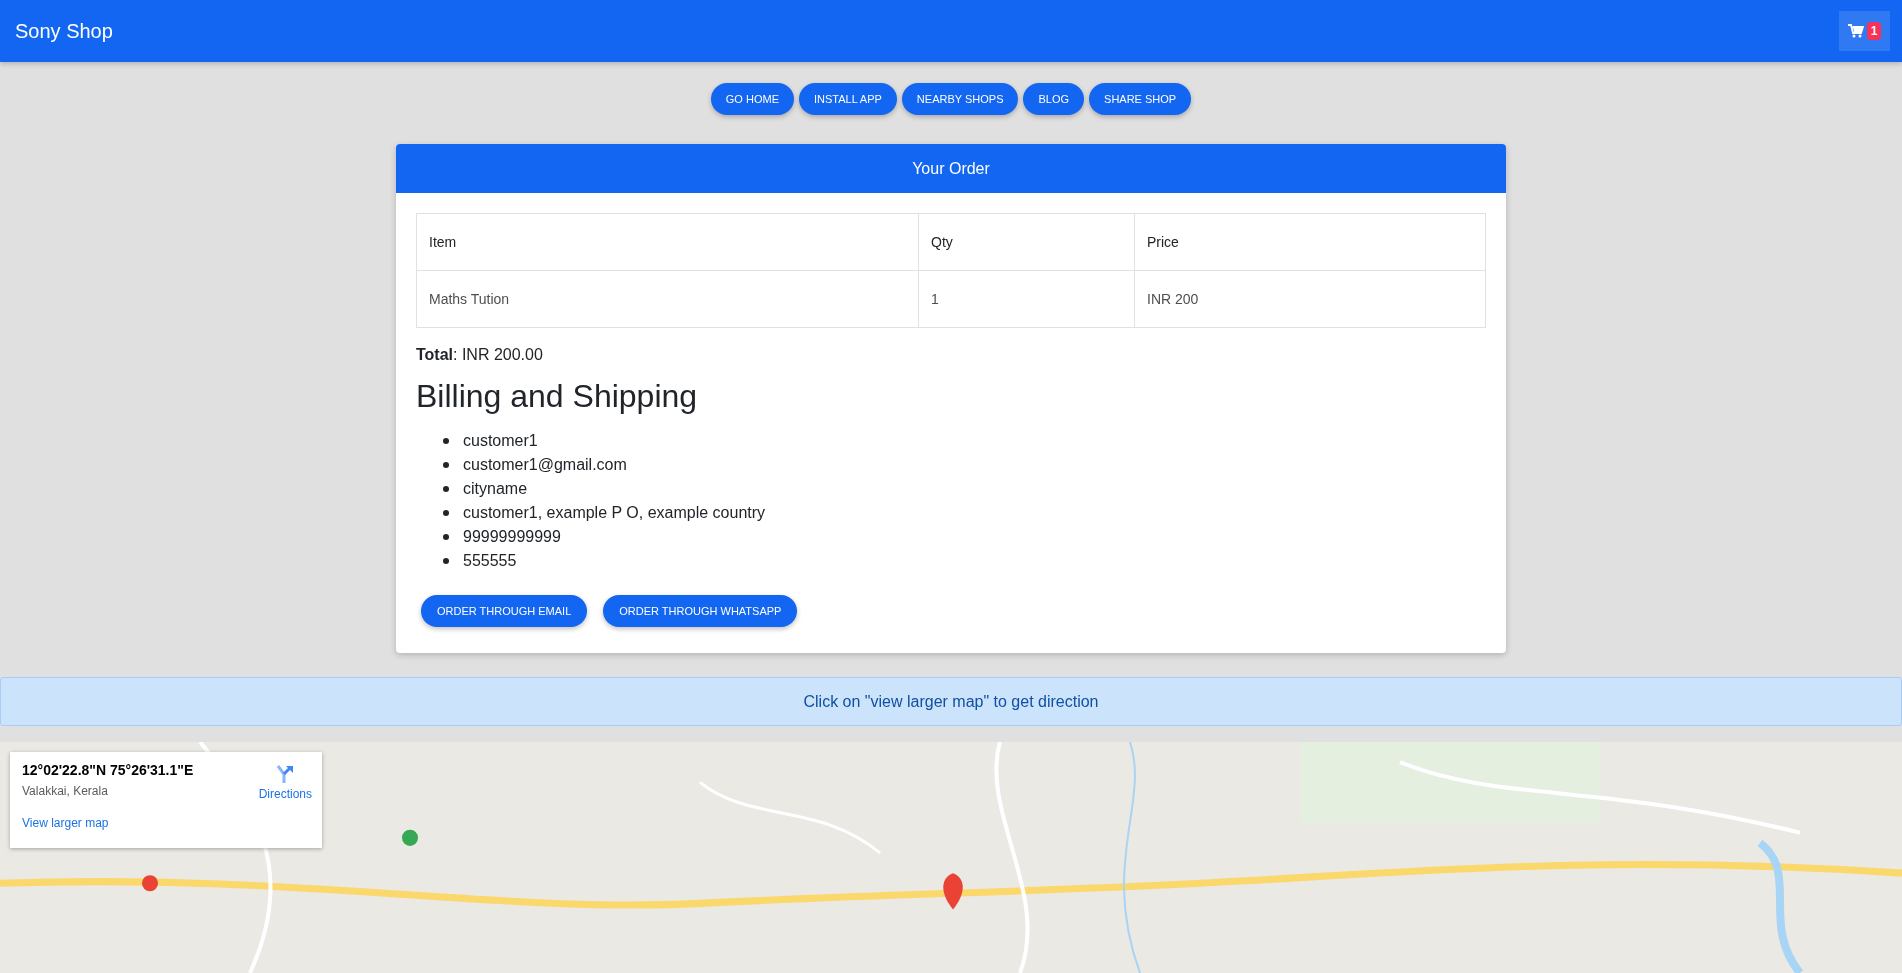  What do you see at coordinates (1140, 99) in the screenshot?
I see `nav-button: SHARE SHOP` at bounding box center [1140, 99].